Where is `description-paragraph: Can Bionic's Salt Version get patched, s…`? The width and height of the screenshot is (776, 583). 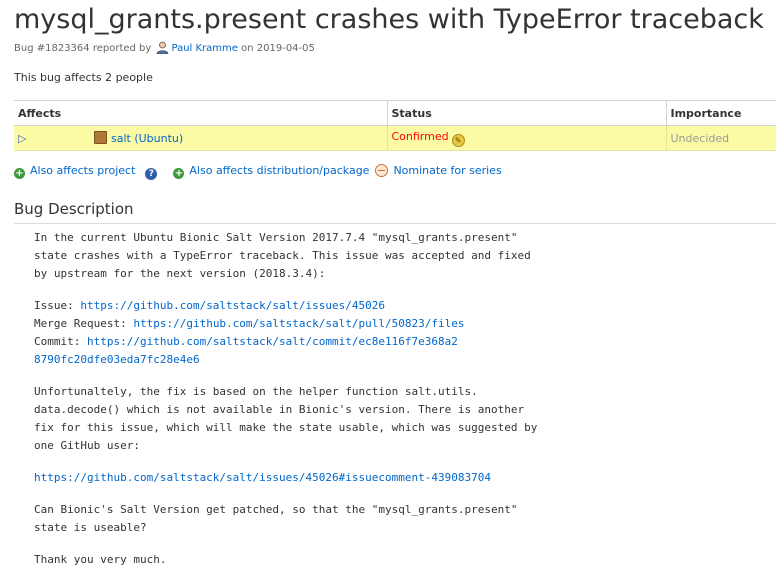 description-paragraph: Can Bionic's Salt Version get patched, s… is located at coordinates (276, 518).